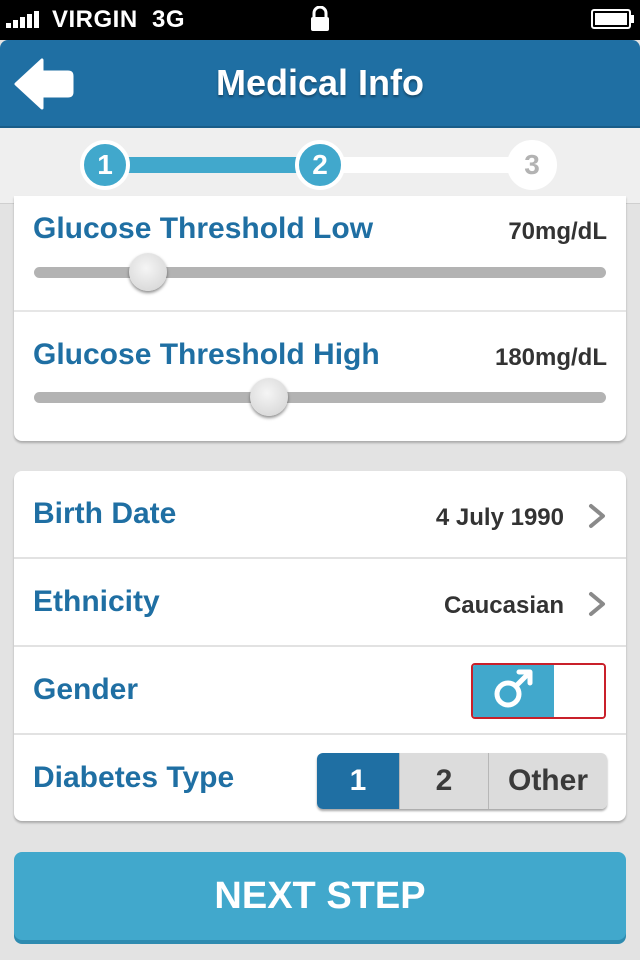 Image resolution: width=640 pixels, height=960 pixels. Describe the element at coordinates (95, 19) in the screenshot. I see `carrier-name: VIRGIN` at that location.